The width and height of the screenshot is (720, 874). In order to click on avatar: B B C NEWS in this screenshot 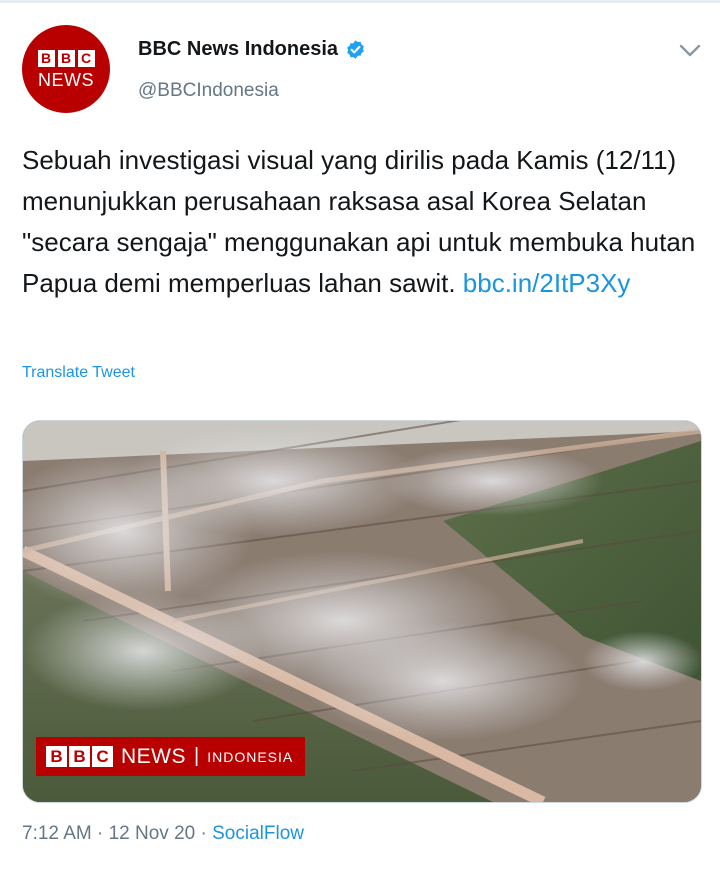, I will do `click(66, 69)`.